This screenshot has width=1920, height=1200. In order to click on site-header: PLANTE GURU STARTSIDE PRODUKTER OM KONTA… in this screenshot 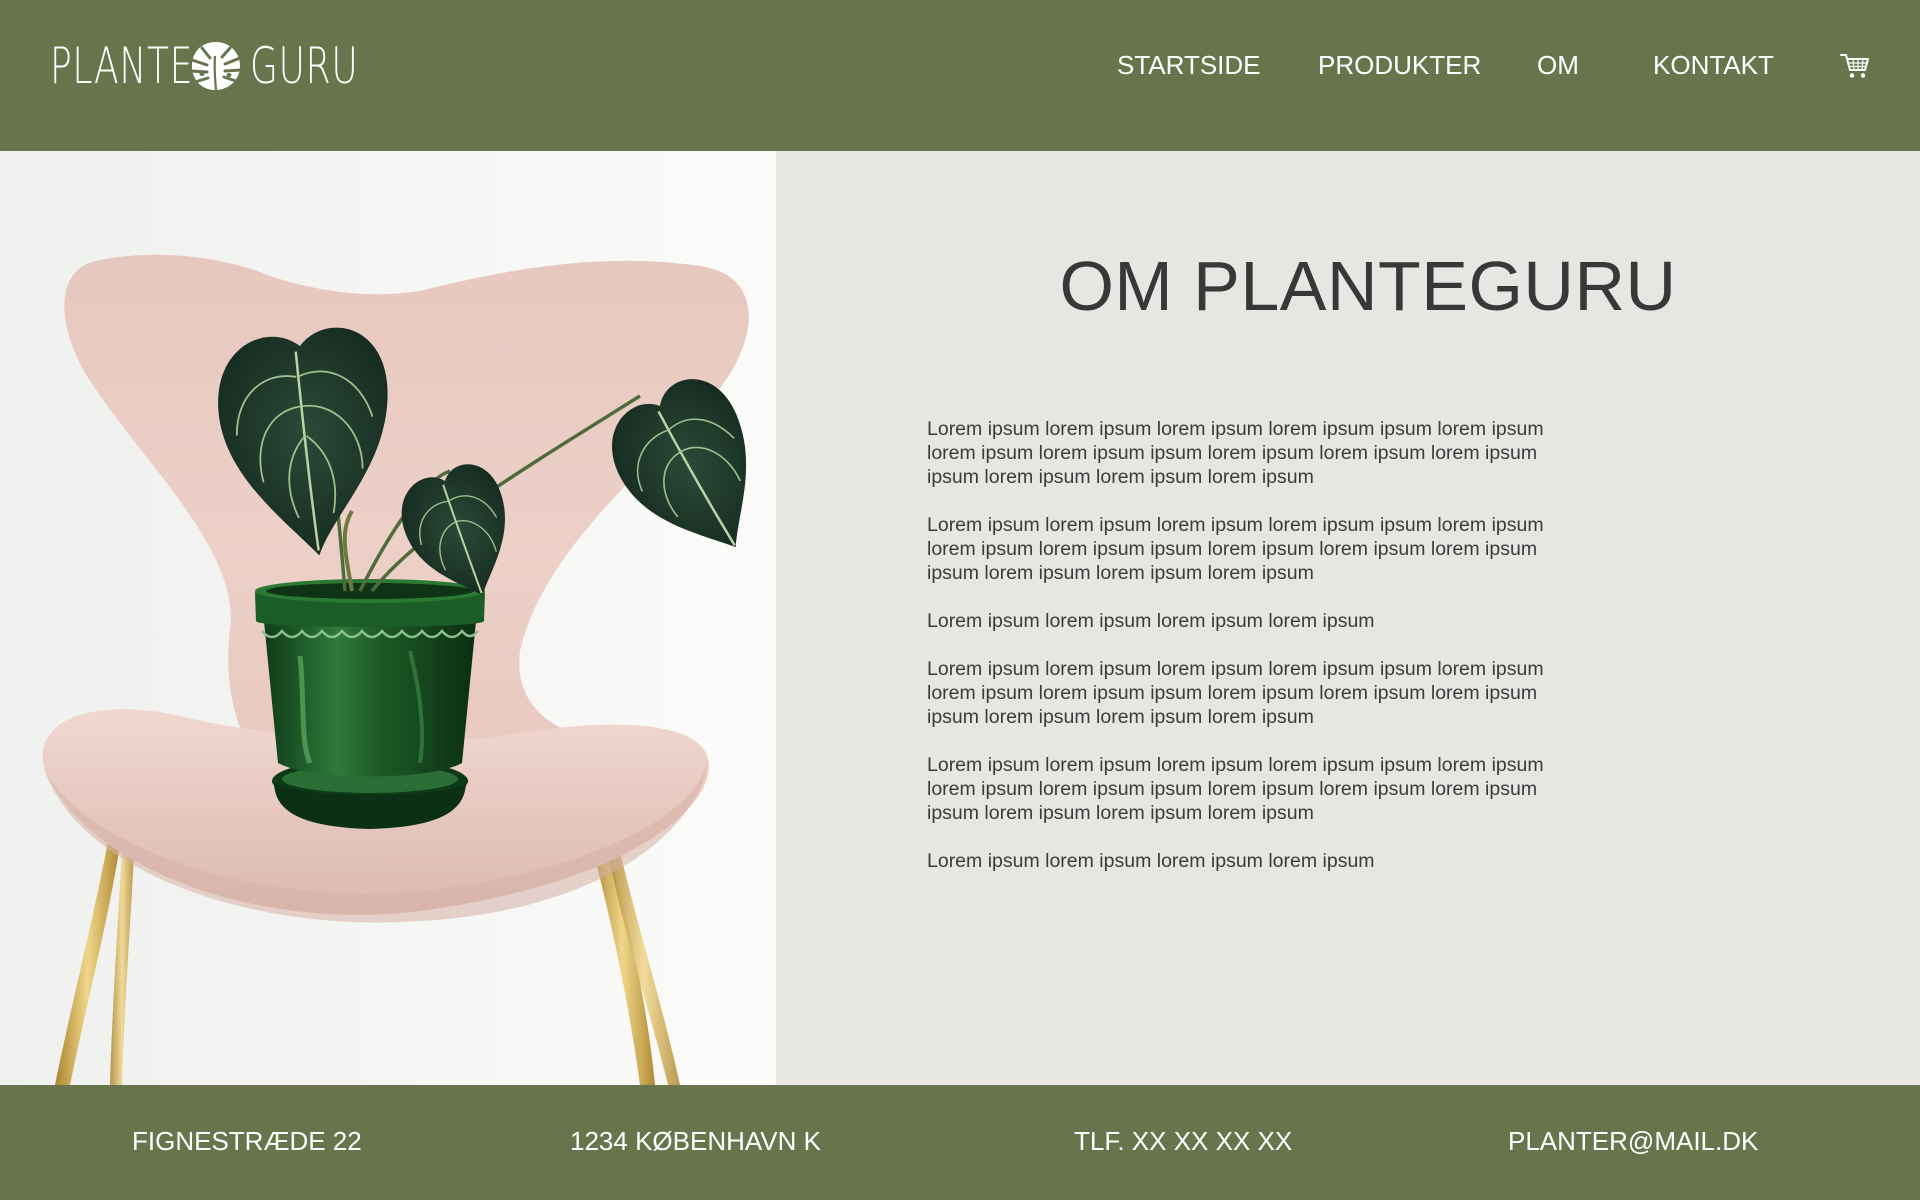, I will do `click(960, 75)`.